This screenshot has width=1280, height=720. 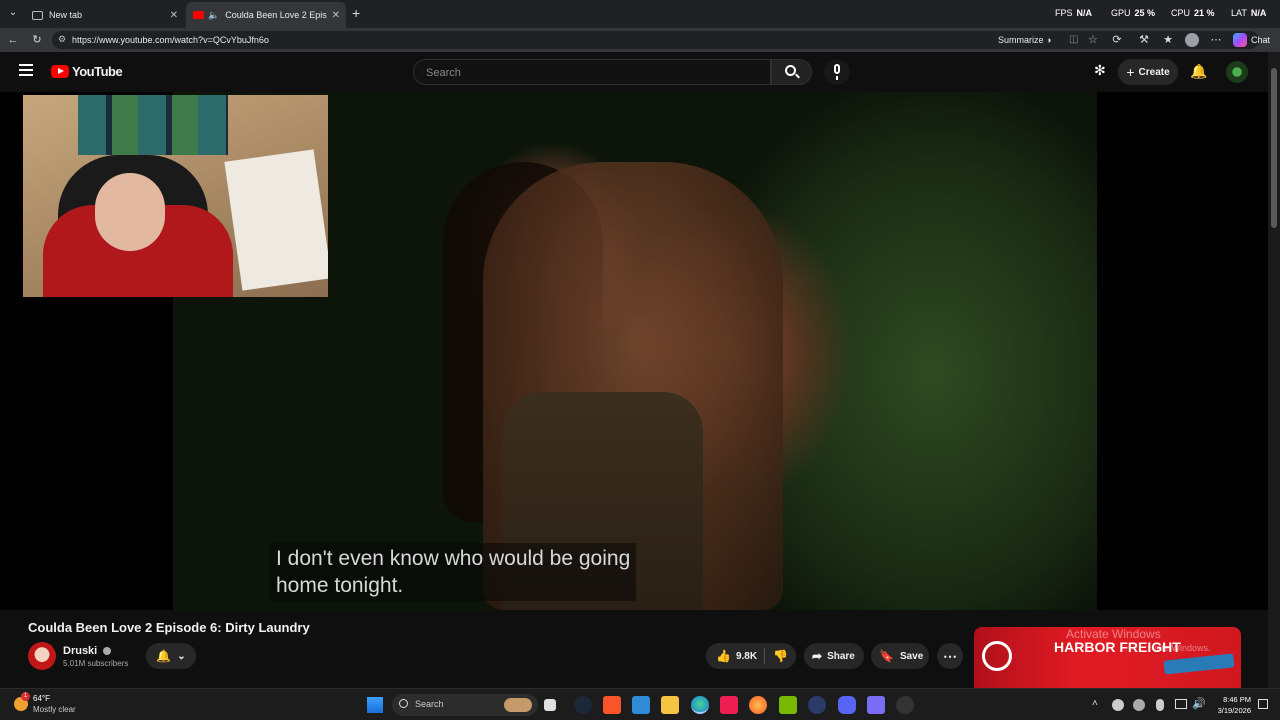 I want to click on ad-logo-icon, so click(x=997, y=656).